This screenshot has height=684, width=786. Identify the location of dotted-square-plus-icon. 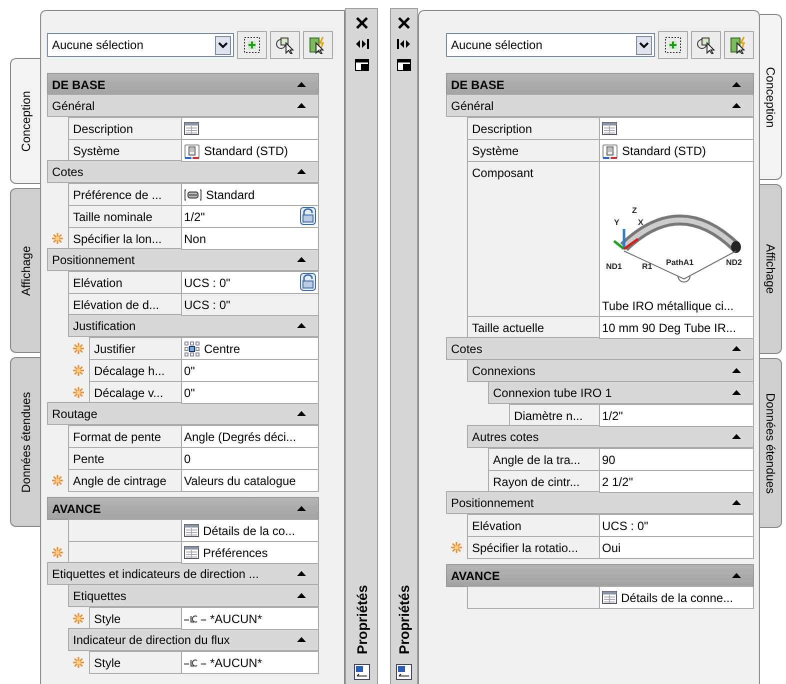
(252, 45).